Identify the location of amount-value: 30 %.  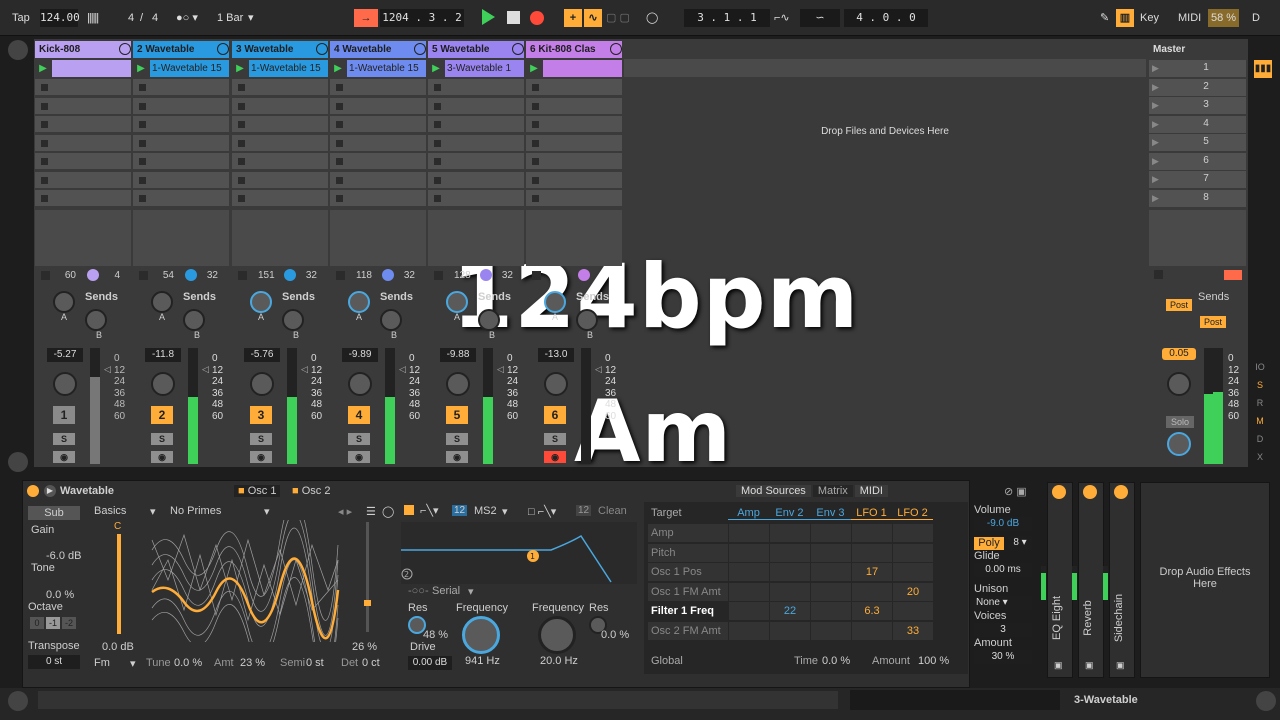
(1003, 657).